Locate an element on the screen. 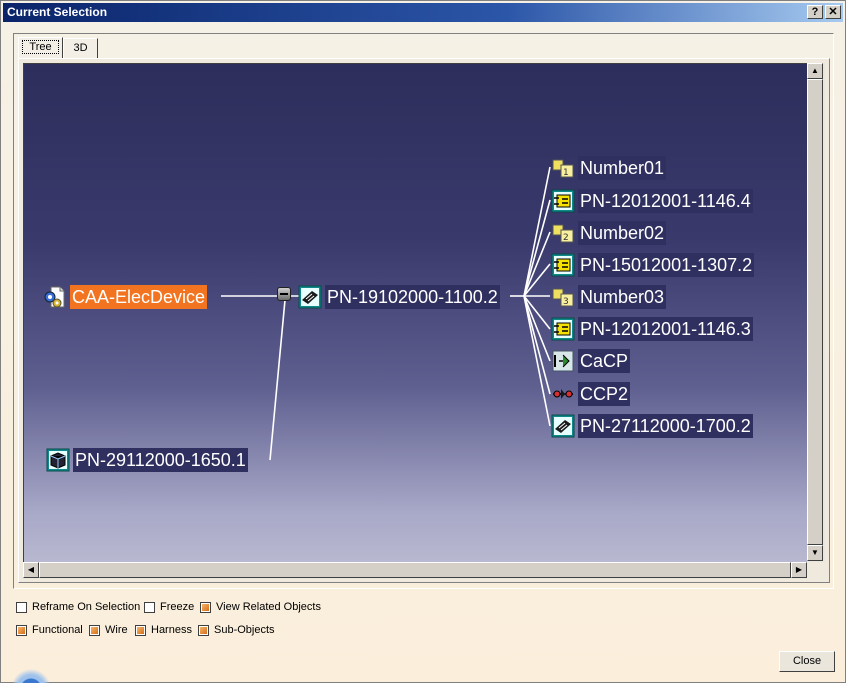  tree-node-label: Number02 is located at coordinates (622, 233).